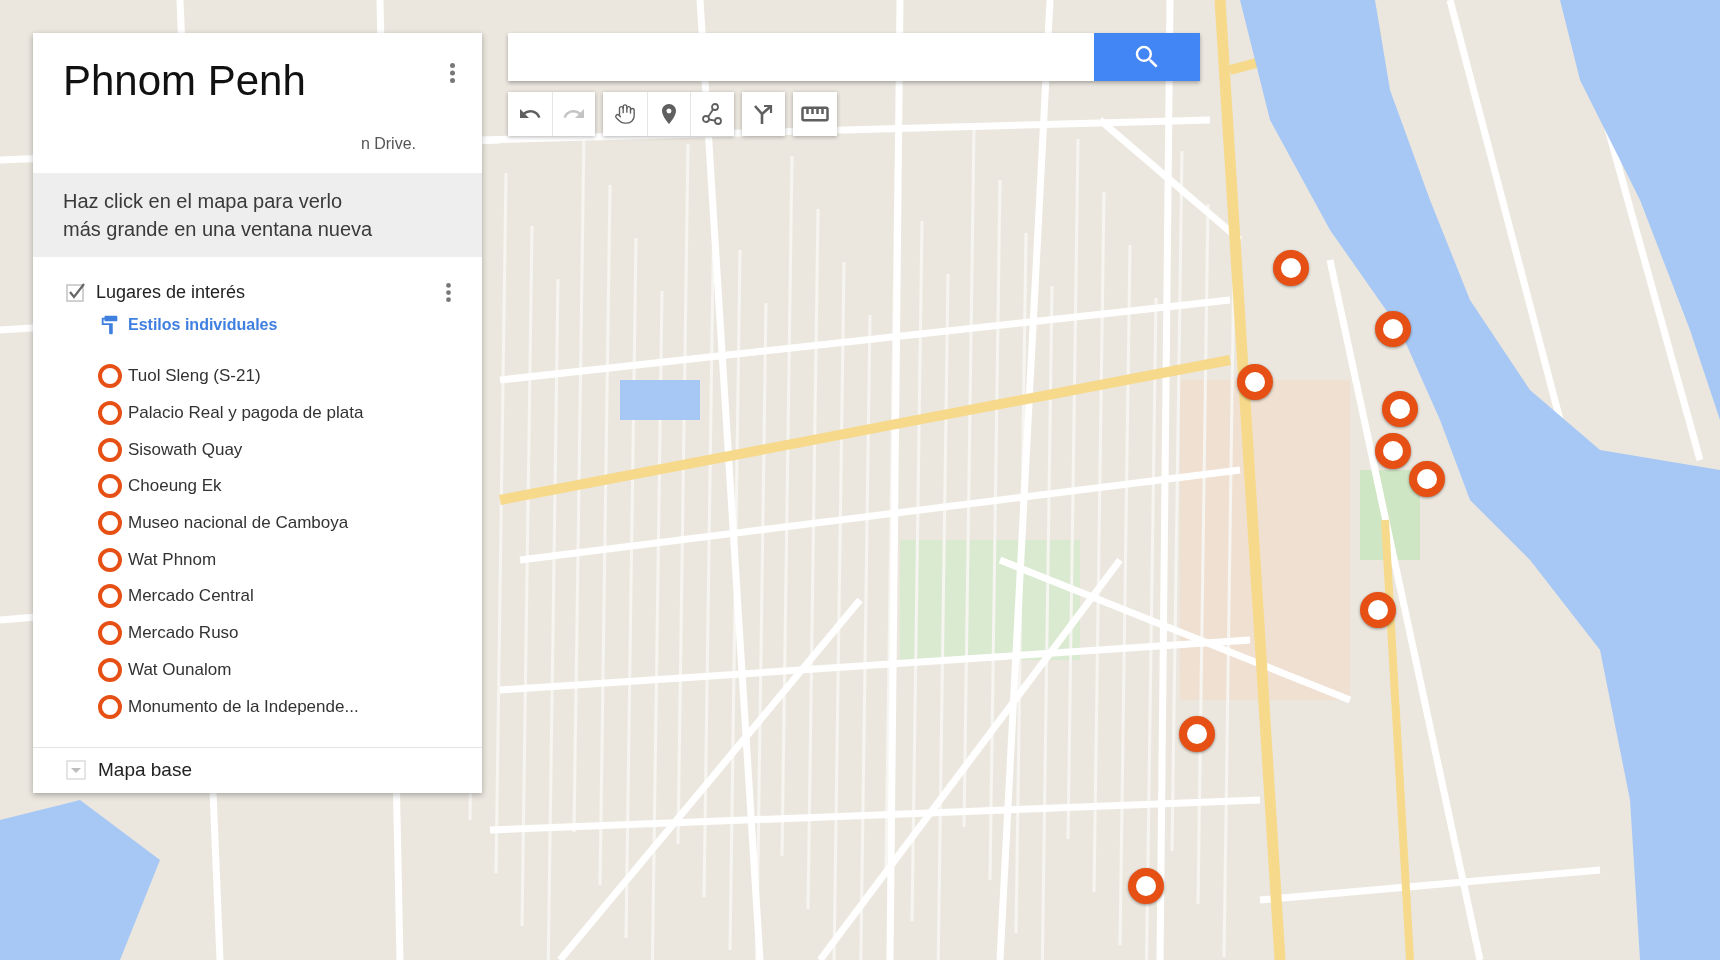 Image resolution: width=1720 pixels, height=960 pixels. Describe the element at coordinates (185, 449) in the screenshot. I see `place-name: Sisowath Quay` at that location.